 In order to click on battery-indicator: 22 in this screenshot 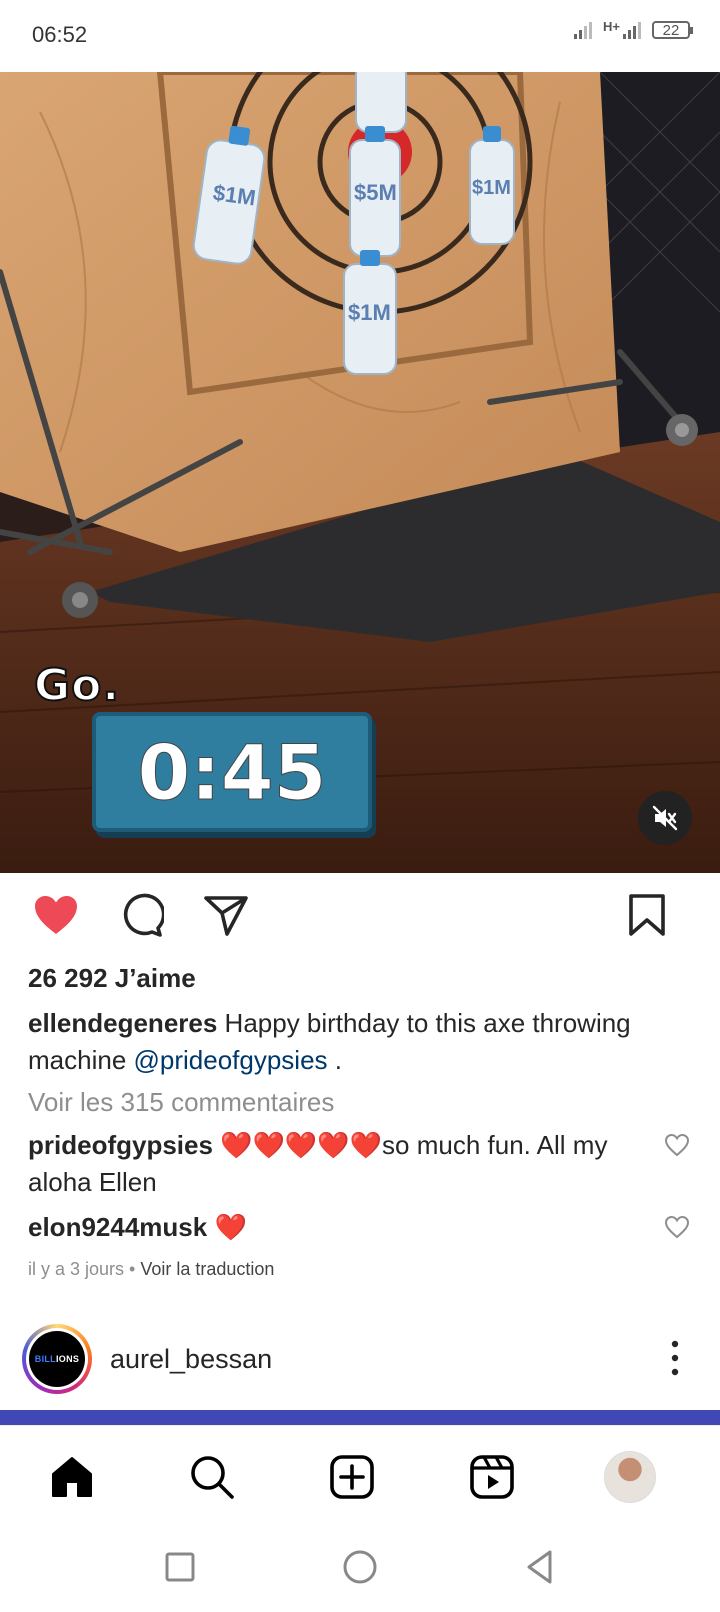, I will do `click(672, 30)`.